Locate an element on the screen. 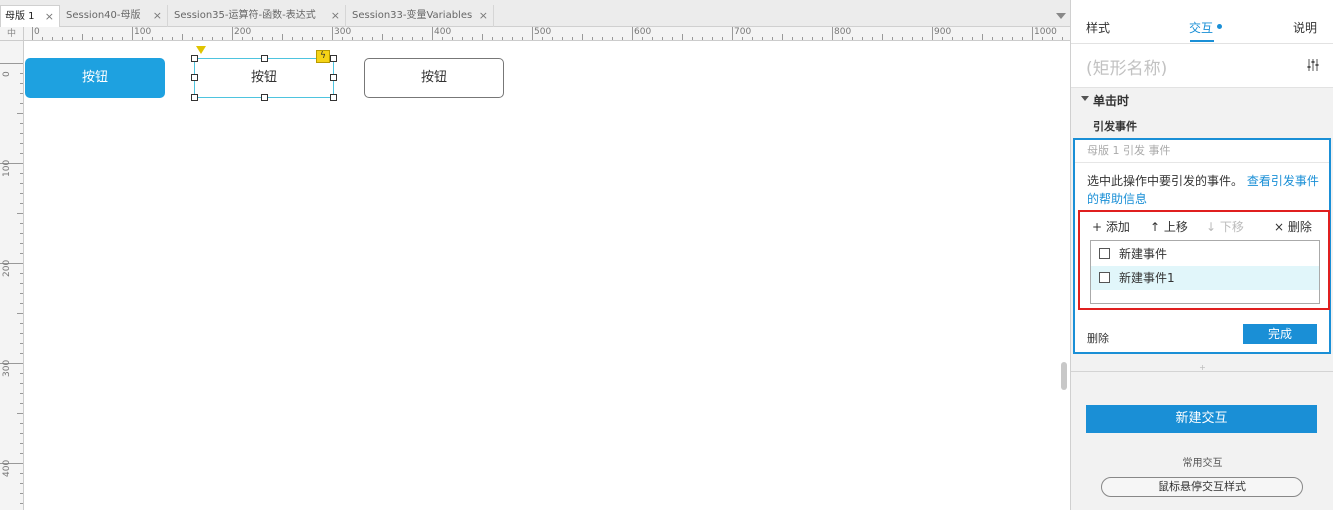 Image resolution: width=1333 pixels, height=510 pixels. tab-session40: Session40-母版 × is located at coordinates (115, 16).